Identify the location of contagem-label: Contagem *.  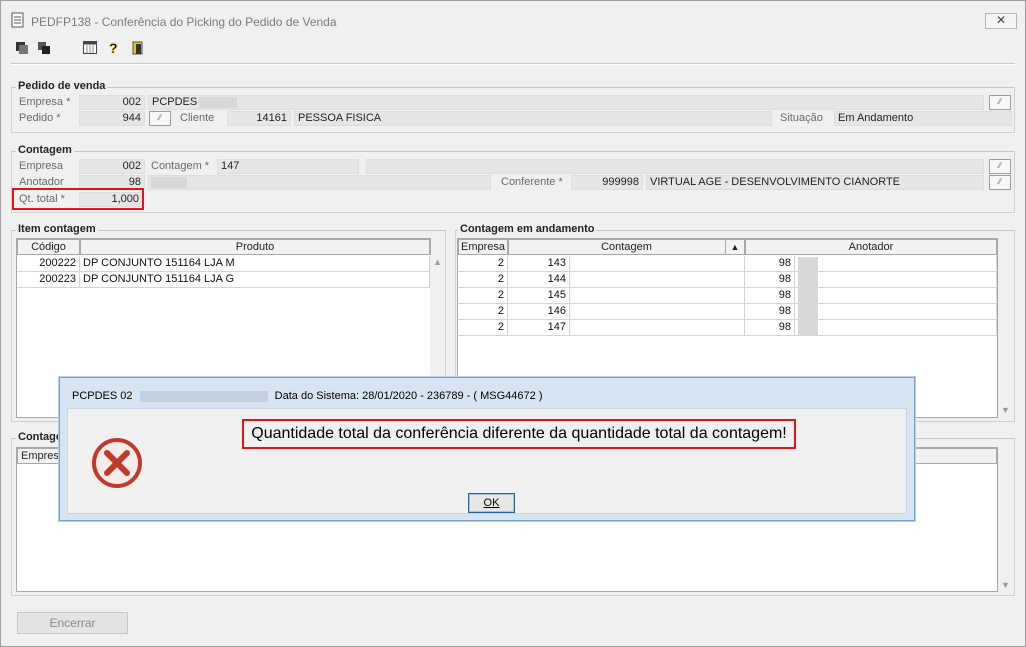
(180, 166).